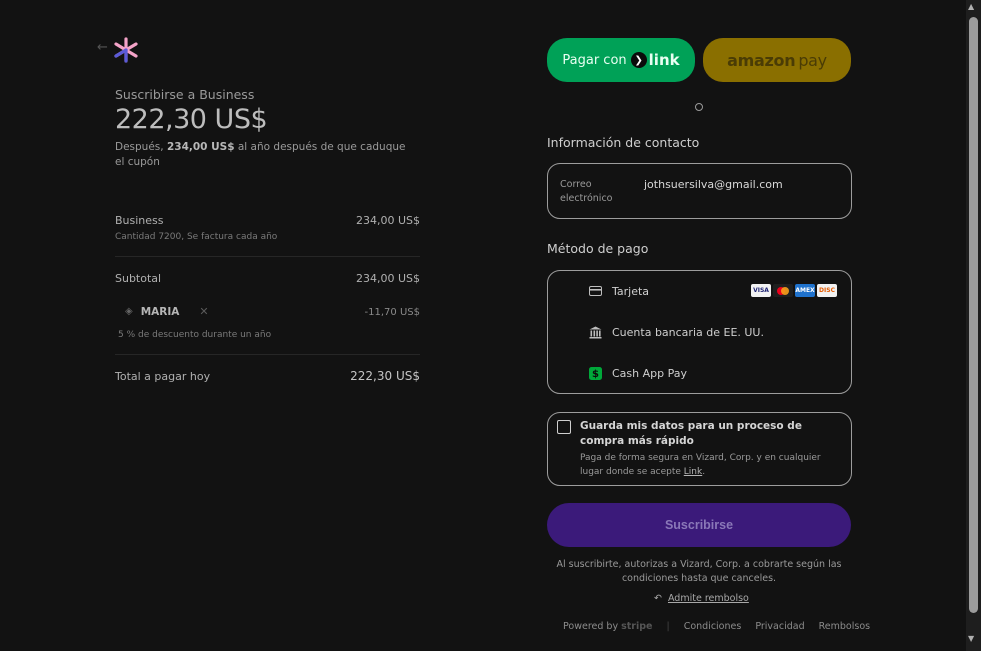  I want to click on undo-arrow-icon: ↶, so click(658, 598).